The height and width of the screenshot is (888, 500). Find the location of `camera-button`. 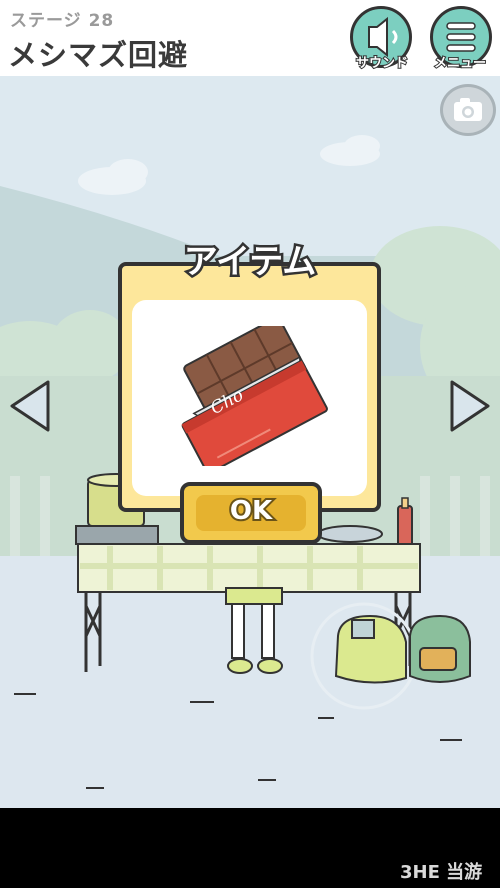

camera-button is located at coordinates (468, 110).